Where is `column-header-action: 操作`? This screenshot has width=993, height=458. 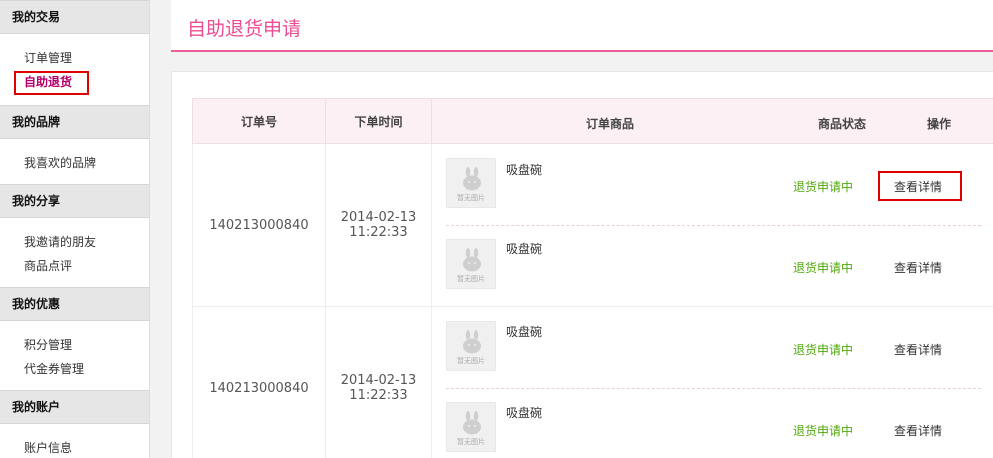
column-header-action: 操作 is located at coordinates (939, 124).